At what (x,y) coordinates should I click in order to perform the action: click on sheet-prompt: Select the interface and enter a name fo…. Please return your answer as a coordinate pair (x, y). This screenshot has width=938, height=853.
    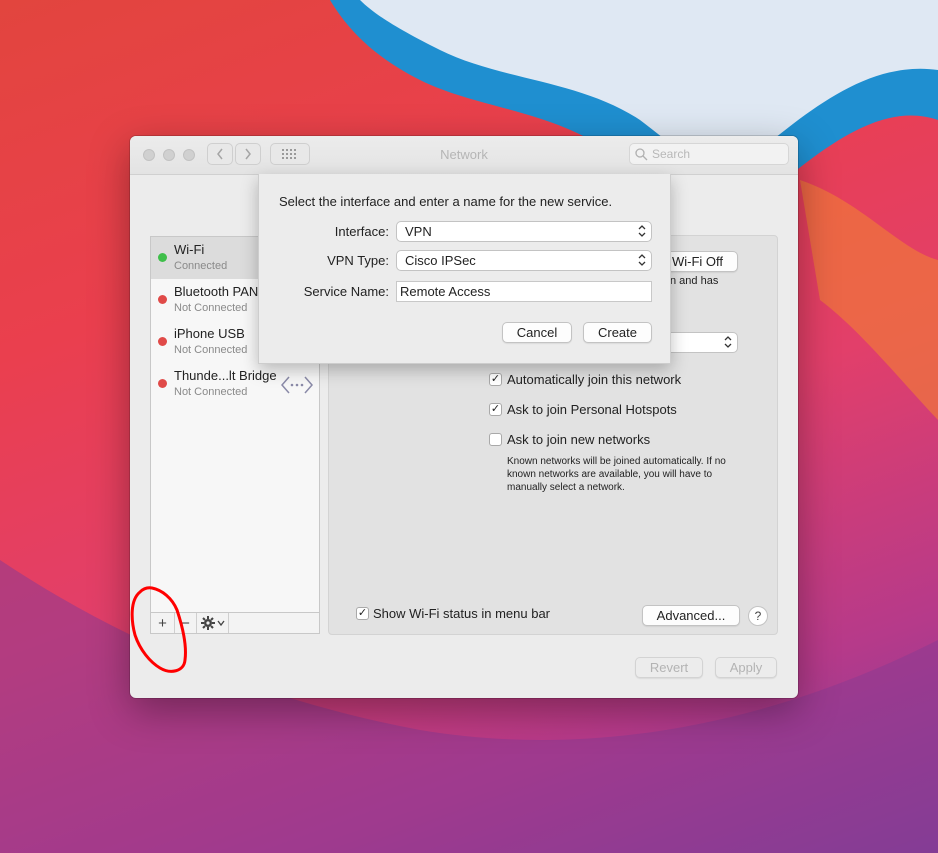
    Looking at the image, I should click on (446, 201).